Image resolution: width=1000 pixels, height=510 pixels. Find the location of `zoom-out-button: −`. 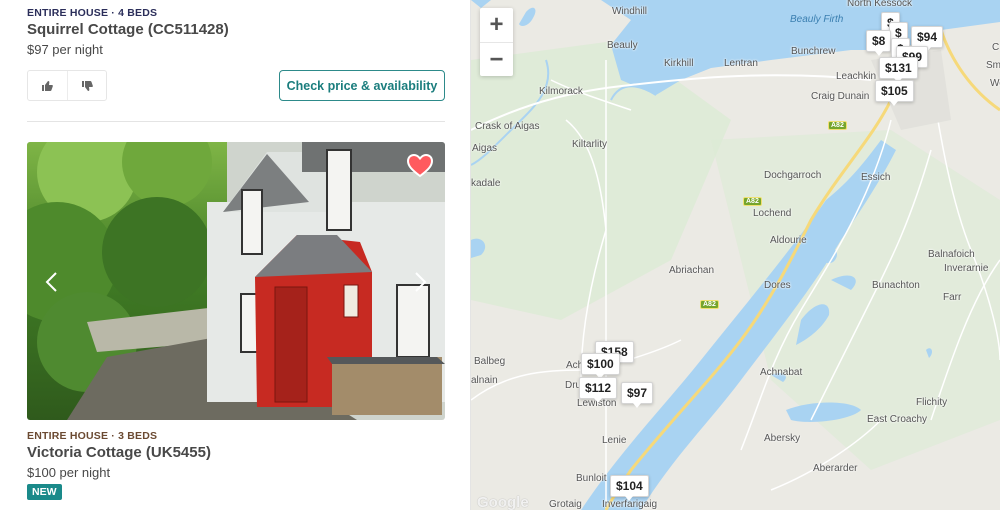

zoom-out-button: − is located at coordinates (496, 59).